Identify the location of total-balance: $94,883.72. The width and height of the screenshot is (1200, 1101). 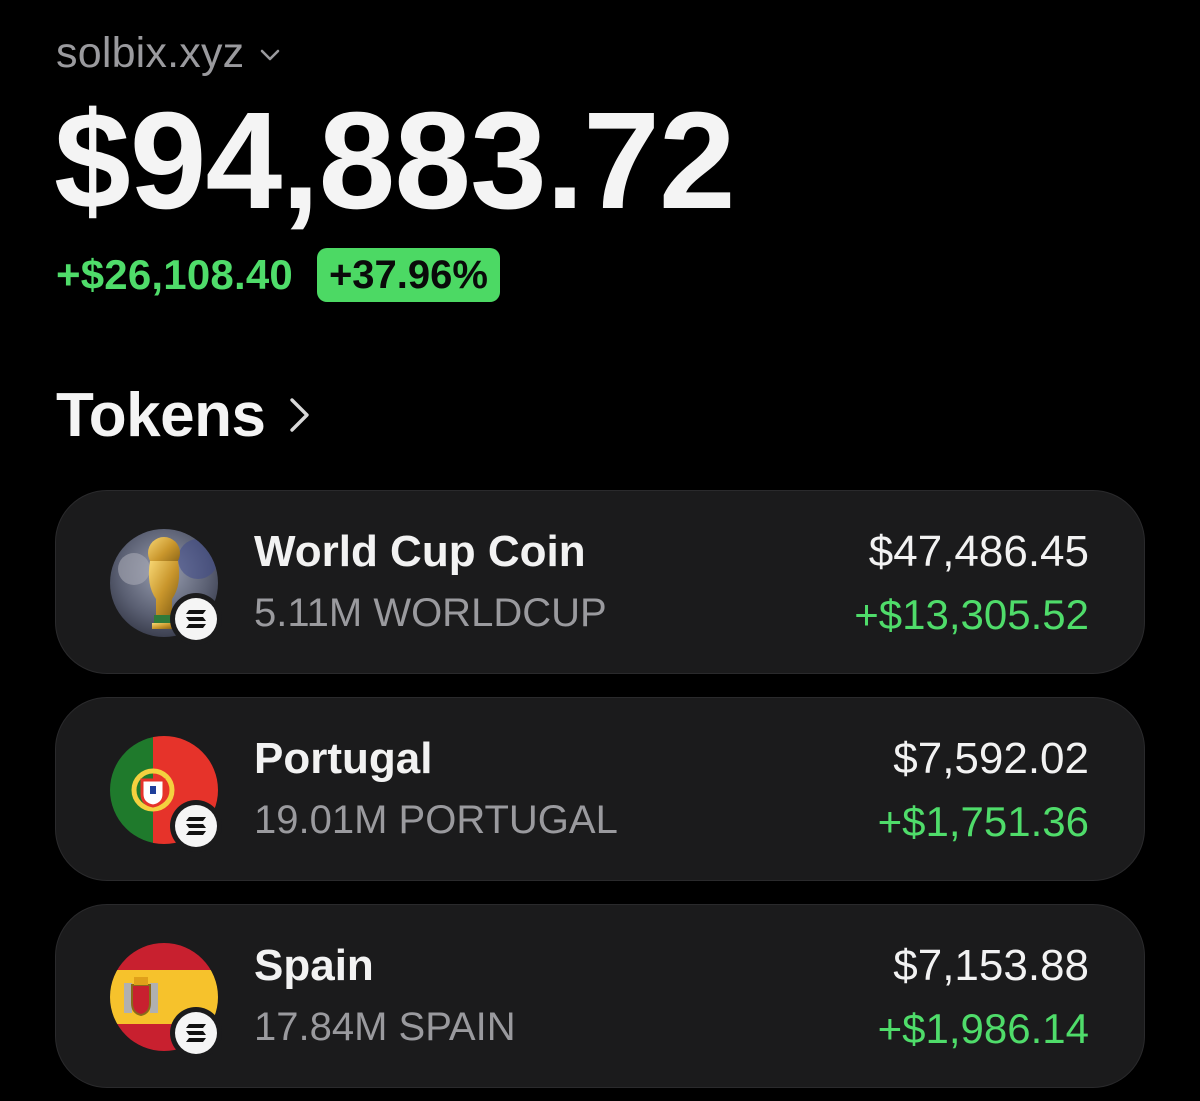
(395, 161).